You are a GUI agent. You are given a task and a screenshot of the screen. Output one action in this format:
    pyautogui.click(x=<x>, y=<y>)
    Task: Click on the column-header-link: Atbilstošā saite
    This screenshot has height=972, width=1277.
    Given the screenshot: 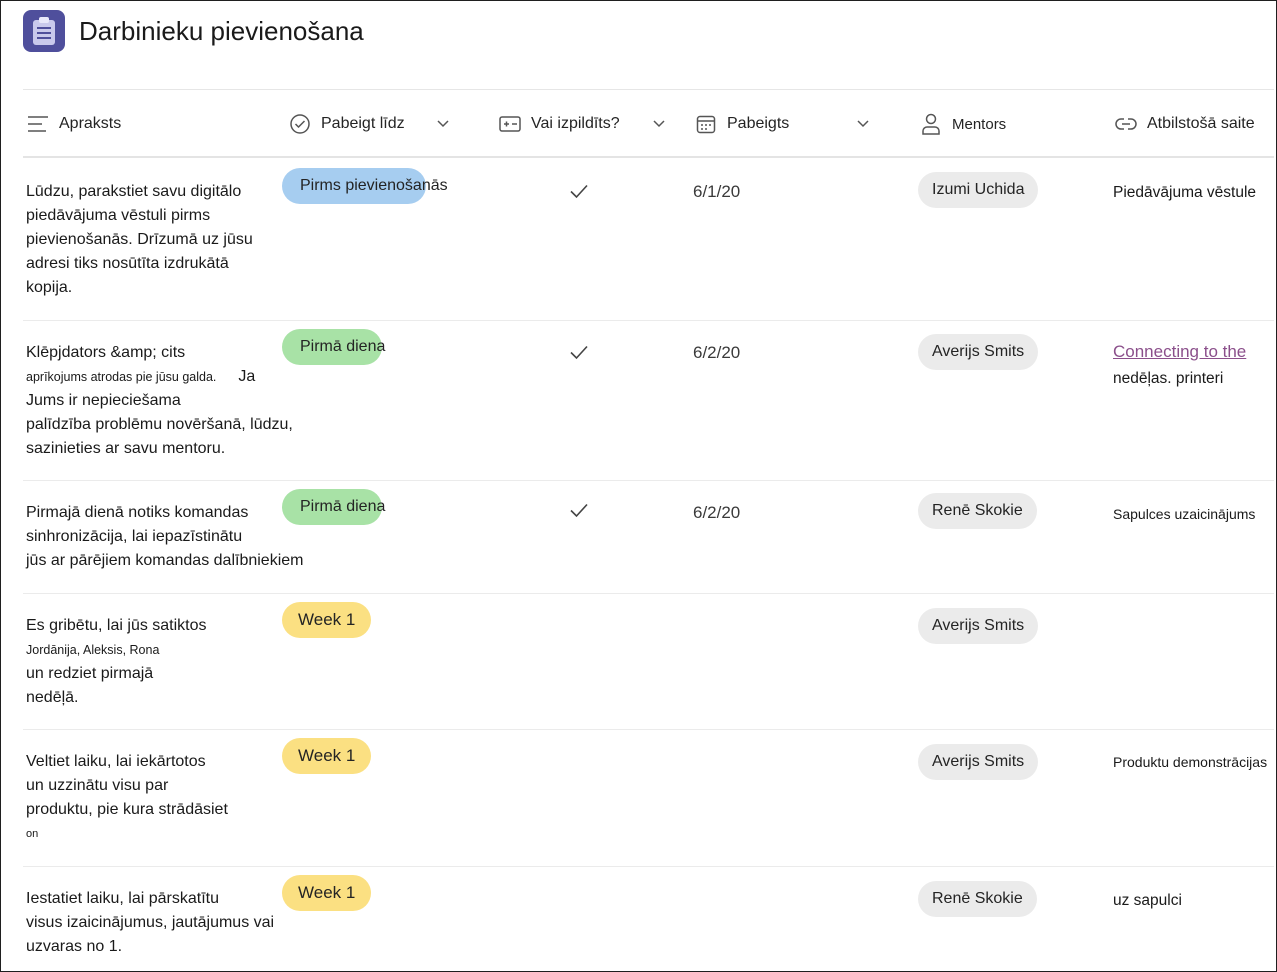 What is the action you would take?
    pyautogui.click(x=1185, y=124)
    